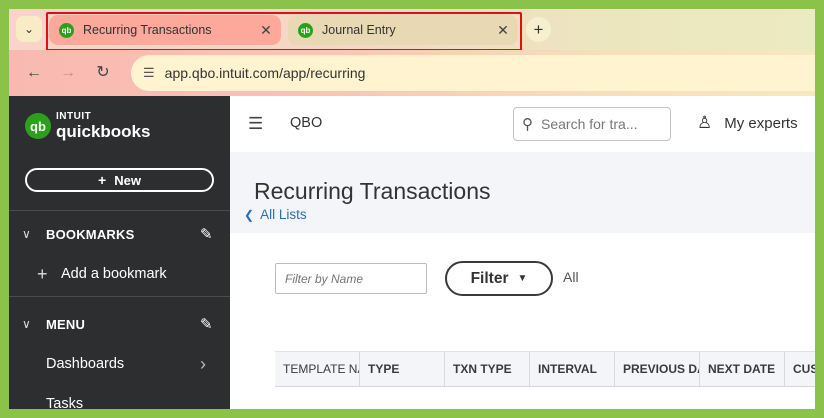 The width and height of the screenshot is (824, 418). I want to click on page-title: Recurring Transactions, so click(372, 191).